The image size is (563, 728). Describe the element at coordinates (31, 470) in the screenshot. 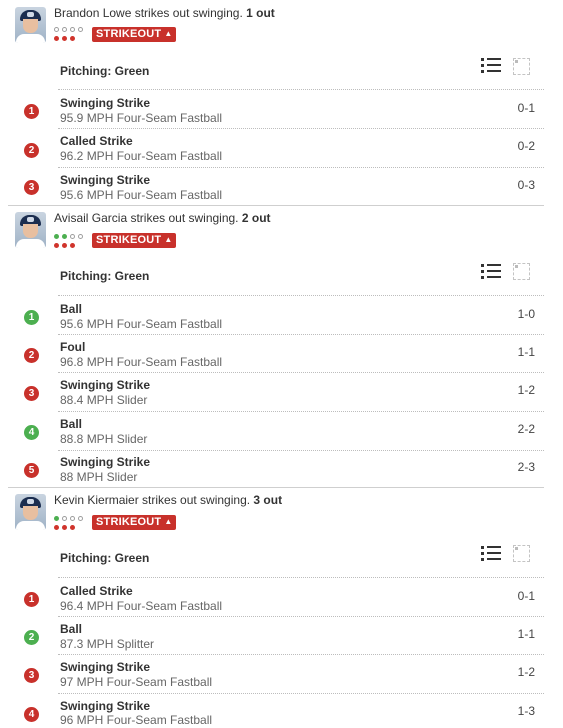

I see `pitch-number-badge: 5` at that location.